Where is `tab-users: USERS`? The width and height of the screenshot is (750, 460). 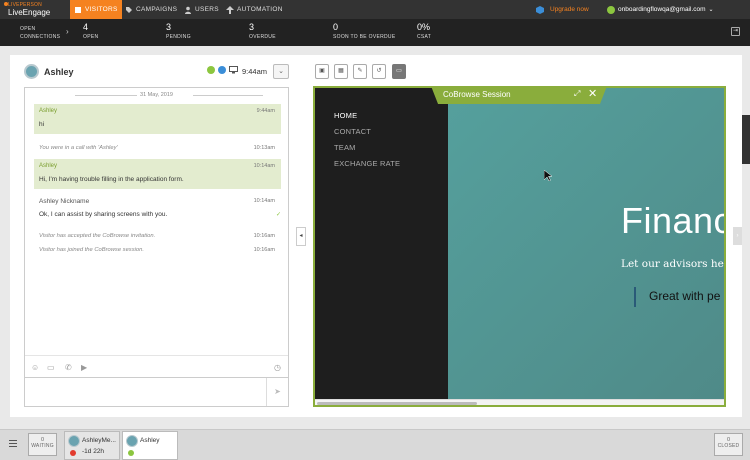 tab-users: USERS is located at coordinates (201, 9).